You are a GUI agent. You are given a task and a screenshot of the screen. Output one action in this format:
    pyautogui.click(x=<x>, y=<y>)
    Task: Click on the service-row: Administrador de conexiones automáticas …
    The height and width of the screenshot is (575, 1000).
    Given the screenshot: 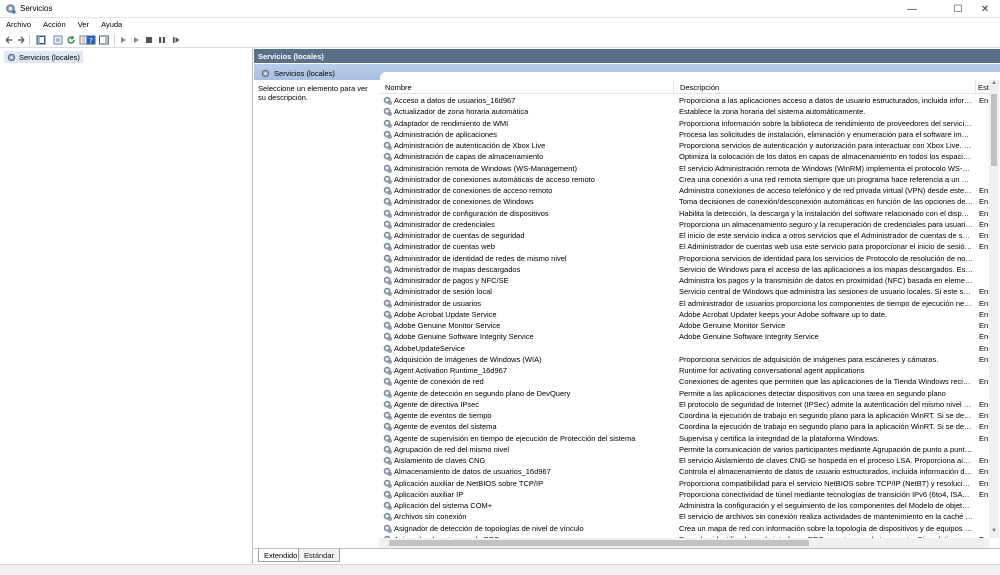 What is the action you would take?
    pyautogui.click(x=684, y=179)
    